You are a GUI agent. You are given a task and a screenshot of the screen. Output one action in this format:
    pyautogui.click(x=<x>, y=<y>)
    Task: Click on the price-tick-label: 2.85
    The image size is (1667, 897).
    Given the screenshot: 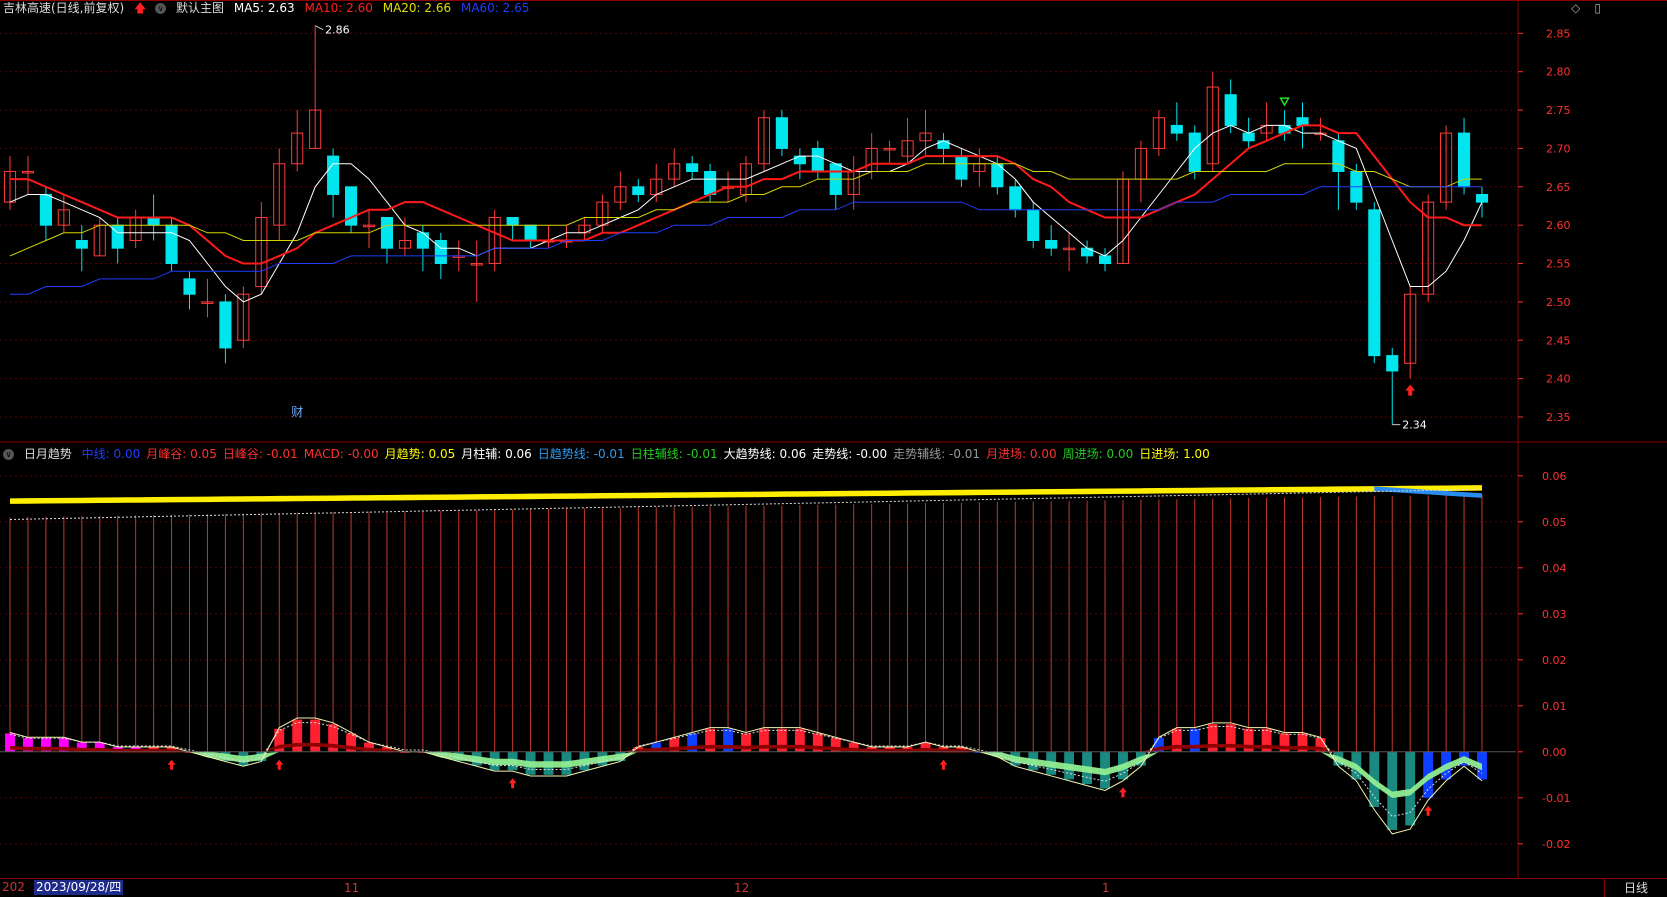 What is the action you would take?
    pyautogui.click(x=1558, y=33)
    